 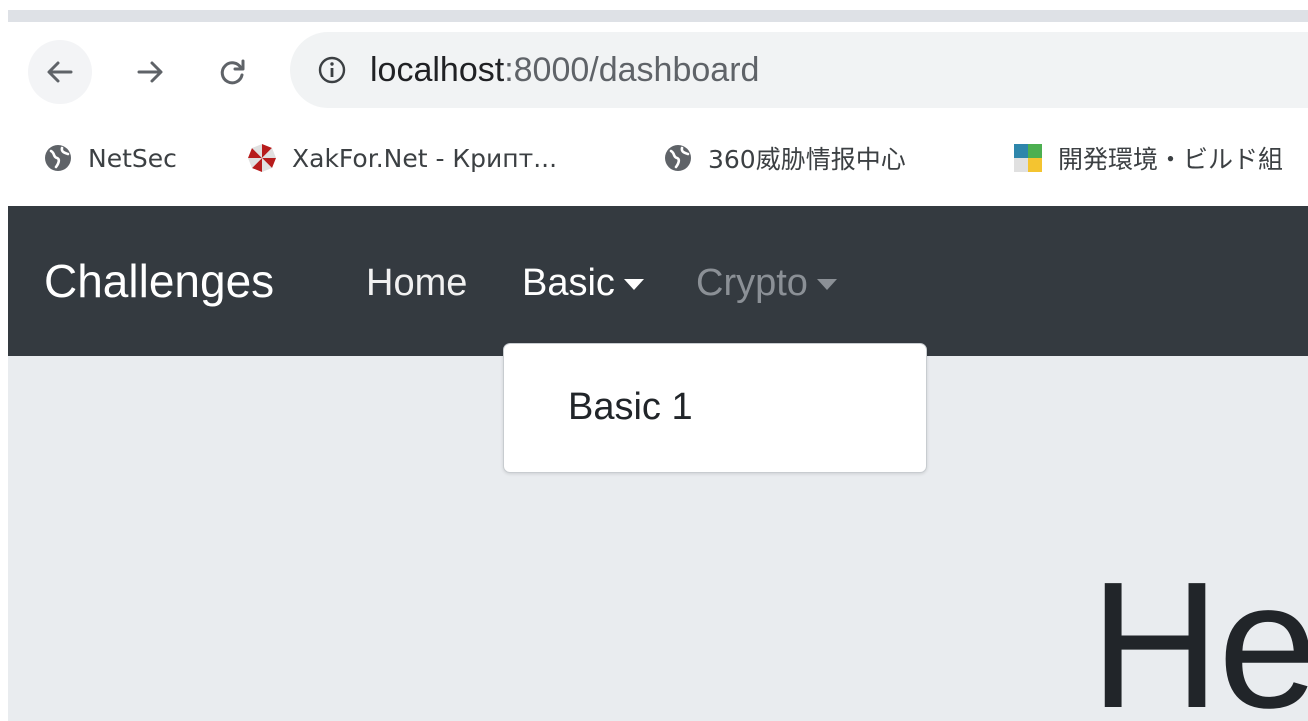 What do you see at coordinates (1171, 159) in the screenshot?
I see `bookmark-label: 開発環境・ビルド組` at bounding box center [1171, 159].